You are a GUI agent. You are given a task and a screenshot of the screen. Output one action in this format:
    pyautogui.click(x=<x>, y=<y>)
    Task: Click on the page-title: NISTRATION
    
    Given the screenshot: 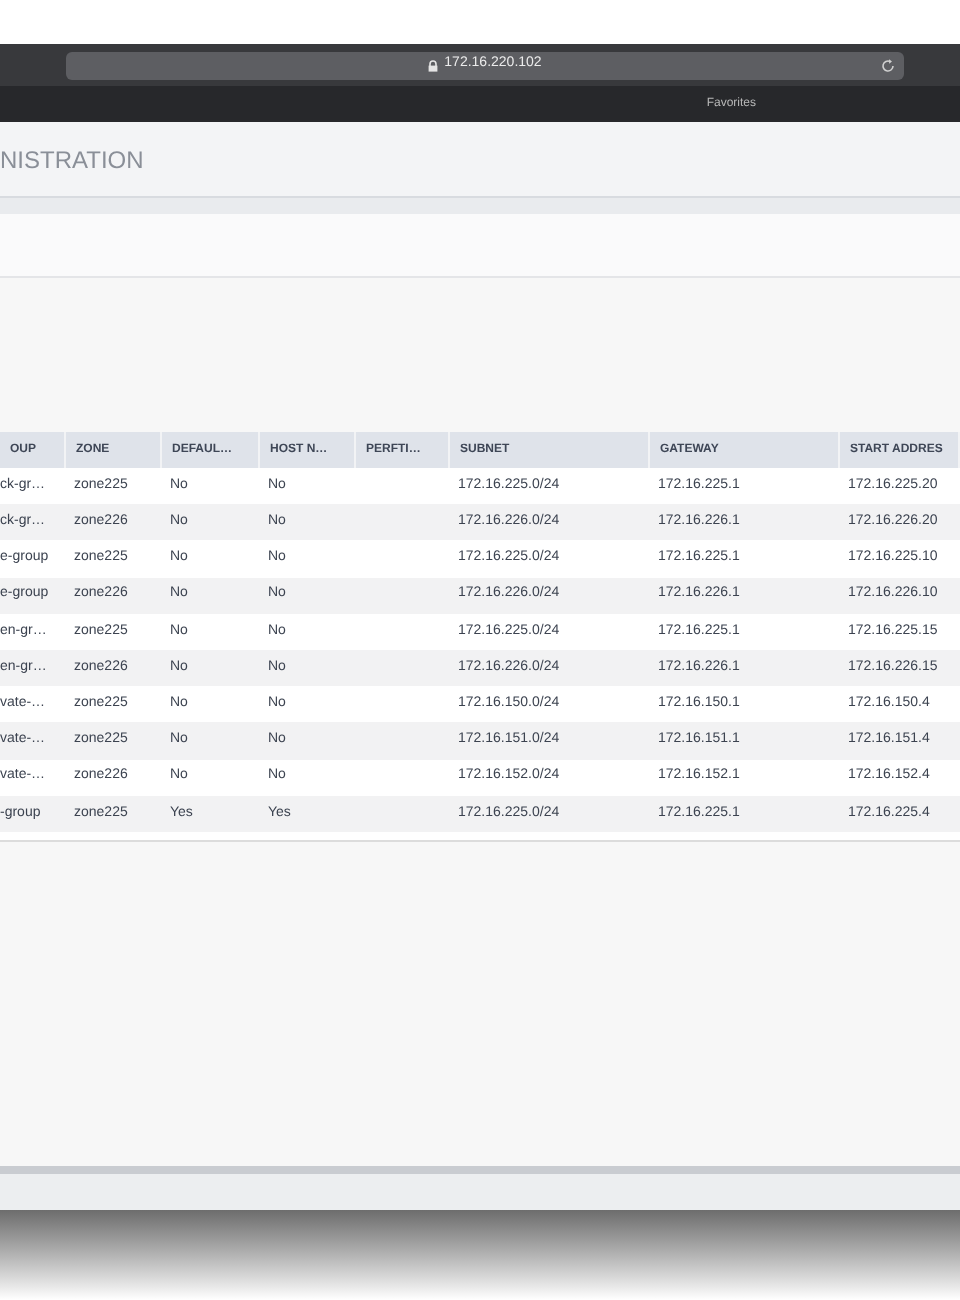 What is the action you would take?
    pyautogui.click(x=72, y=160)
    